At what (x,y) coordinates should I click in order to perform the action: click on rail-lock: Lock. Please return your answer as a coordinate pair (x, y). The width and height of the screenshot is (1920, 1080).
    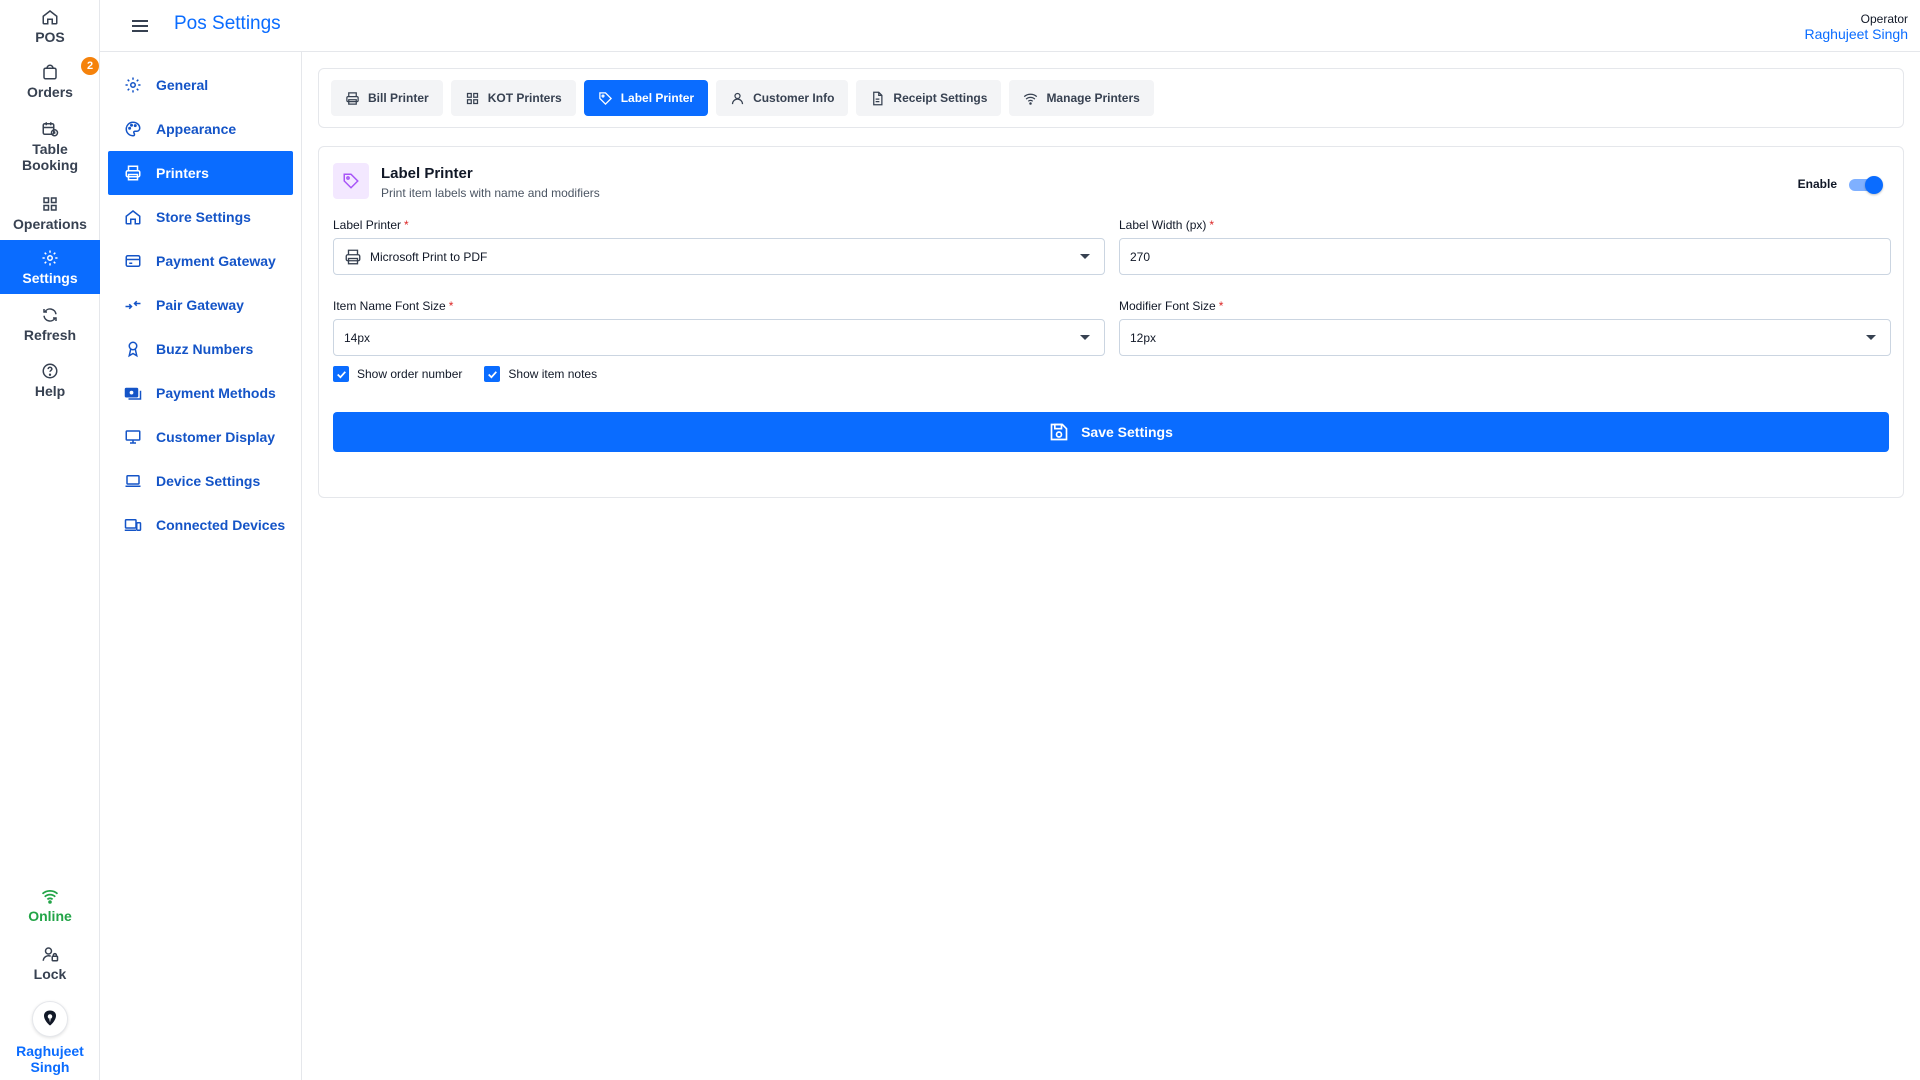
    Looking at the image, I should click on (50, 963).